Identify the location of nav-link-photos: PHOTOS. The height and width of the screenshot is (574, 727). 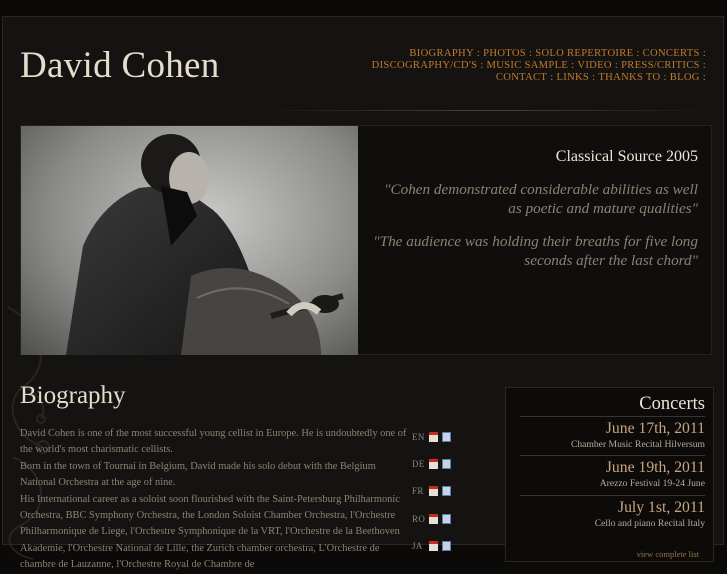
(504, 53).